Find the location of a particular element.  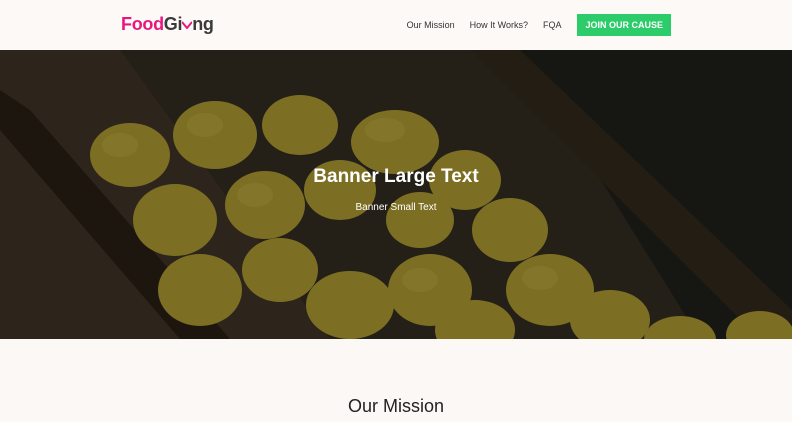

logo: FoodGi ng is located at coordinates (167, 24).